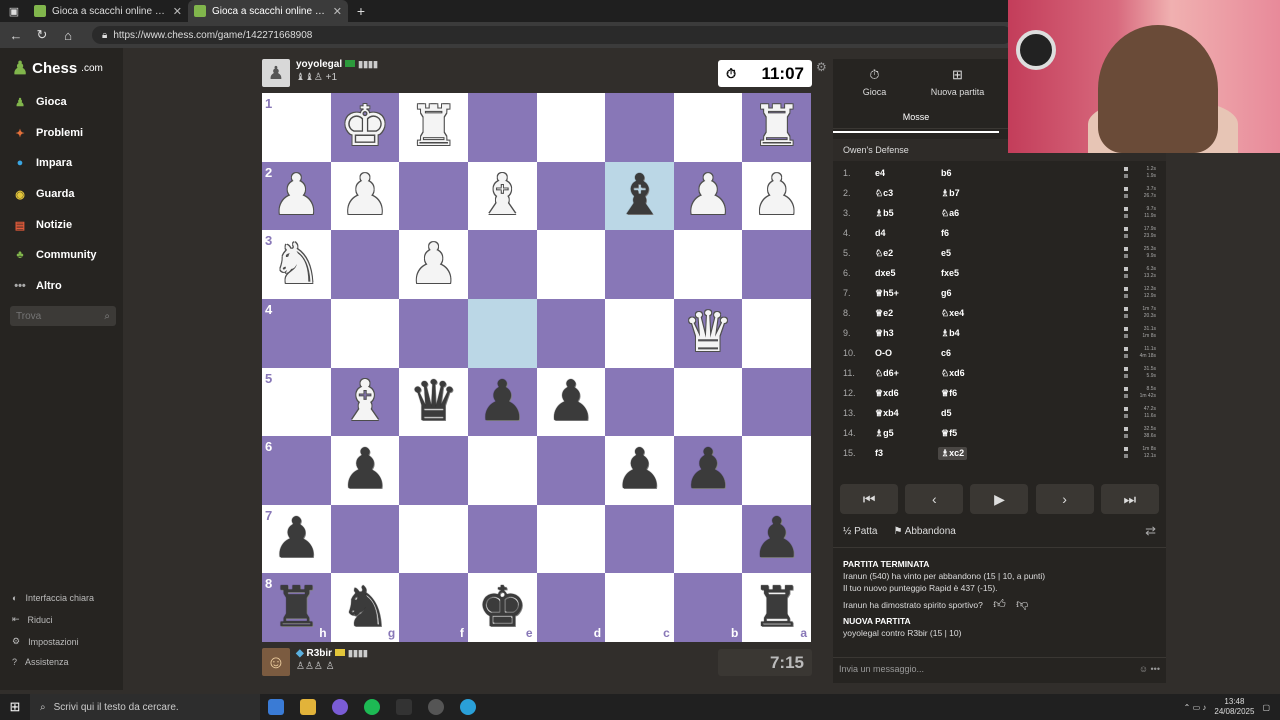 This screenshot has width=1280, height=720. I want to click on browser-tab-2: Gioca a scacchi online GRATIS - Si ✕, so click(268, 11).